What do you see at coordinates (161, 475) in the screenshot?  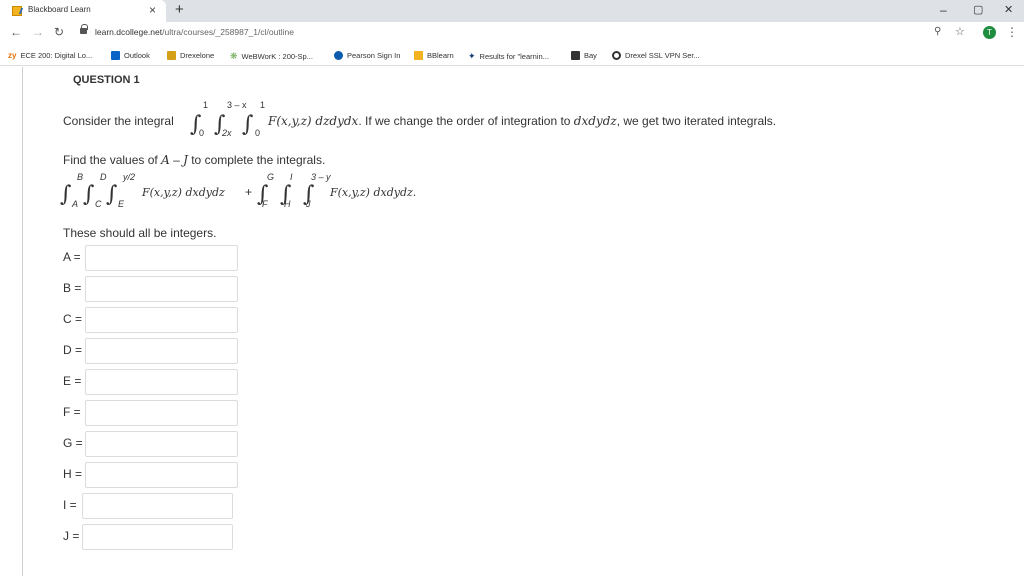 I see `answer-input-h` at bounding box center [161, 475].